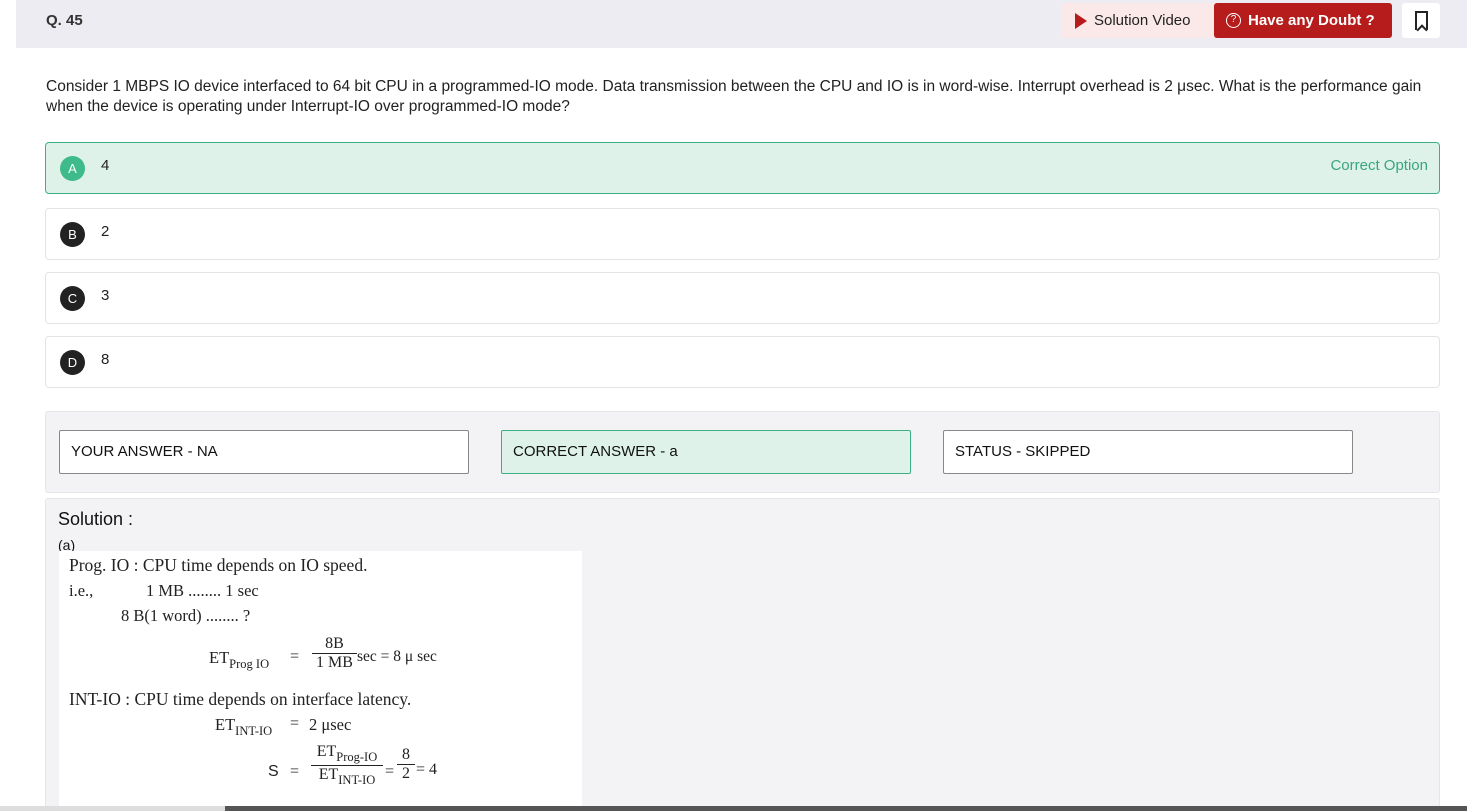 The width and height of the screenshot is (1467, 811). What do you see at coordinates (105, 231) in the screenshot?
I see `option-value: 2` at bounding box center [105, 231].